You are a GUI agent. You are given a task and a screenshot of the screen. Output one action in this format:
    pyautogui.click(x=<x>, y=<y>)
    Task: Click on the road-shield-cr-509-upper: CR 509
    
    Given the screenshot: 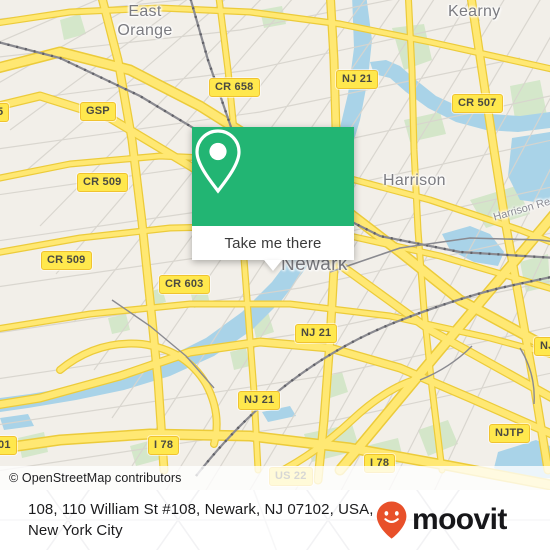 What is the action you would take?
    pyautogui.click(x=102, y=182)
    